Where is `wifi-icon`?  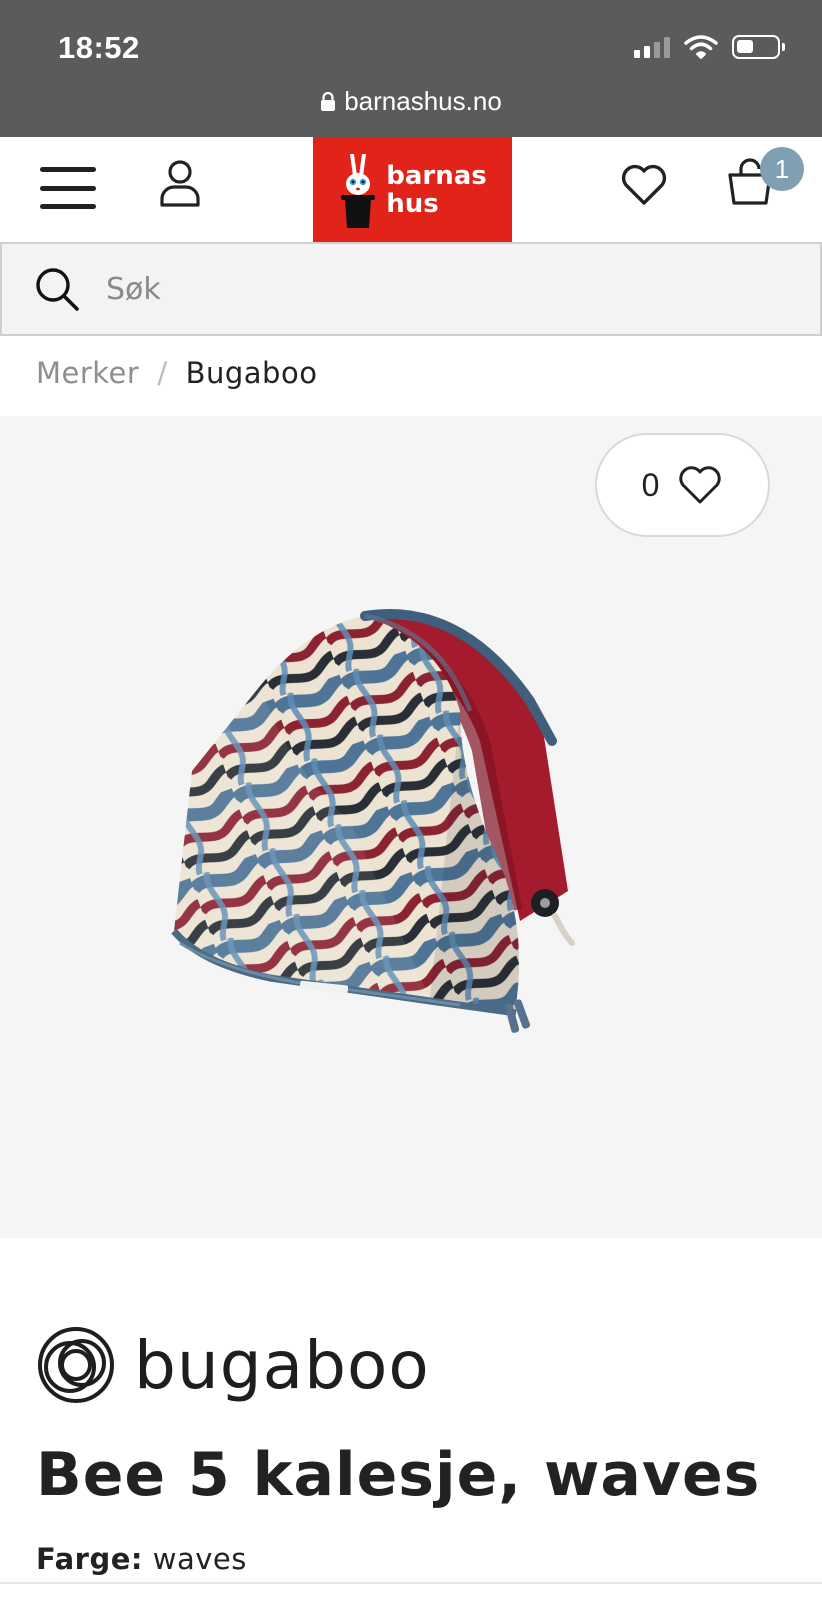
wifi-icon is located at coordinates (701, 47).